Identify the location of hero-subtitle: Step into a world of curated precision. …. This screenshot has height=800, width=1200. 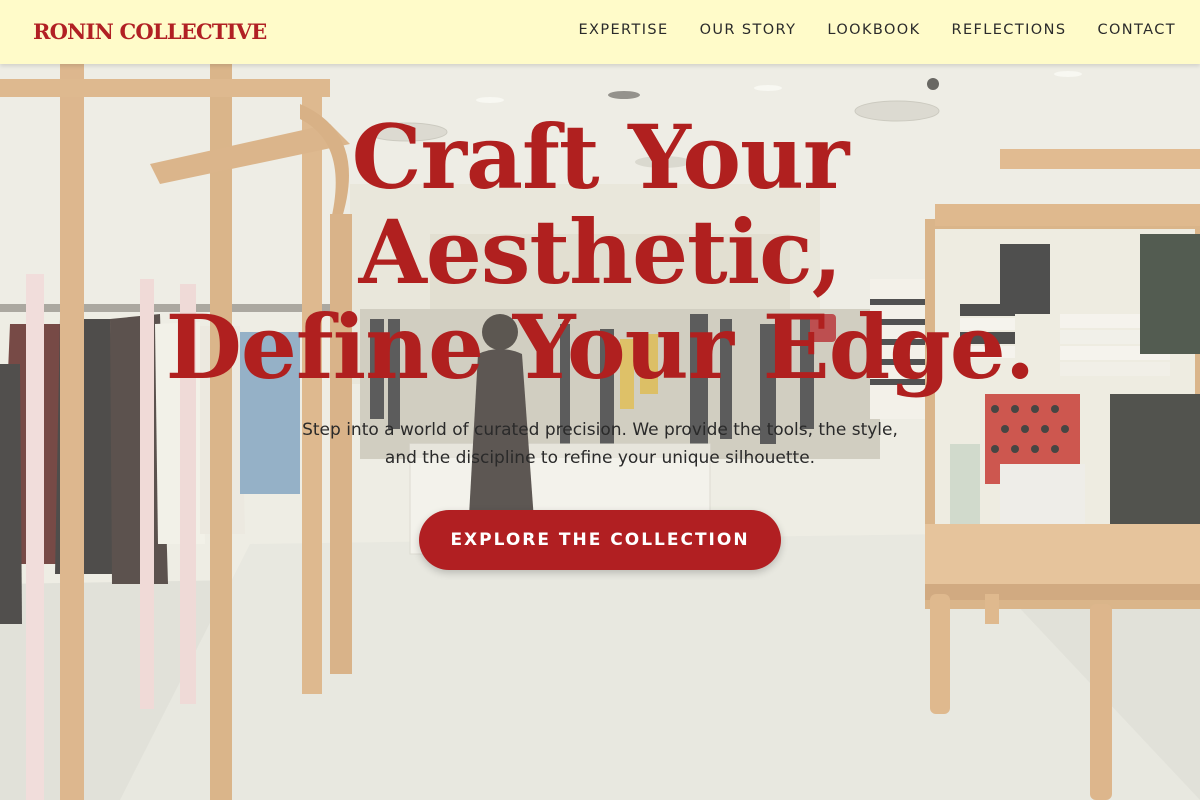
(600, 444).